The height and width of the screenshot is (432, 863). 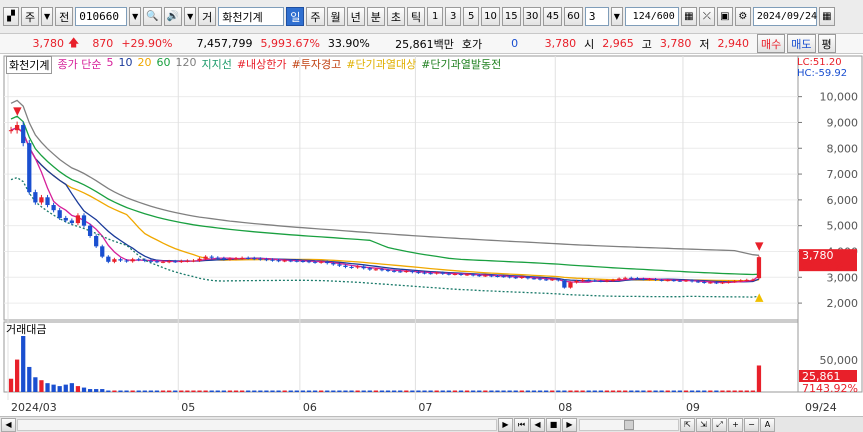 What do you see at coordinates (396, 16) in the screenshot?
I see `period-second-button: 초` at bounding box center [396, 16].